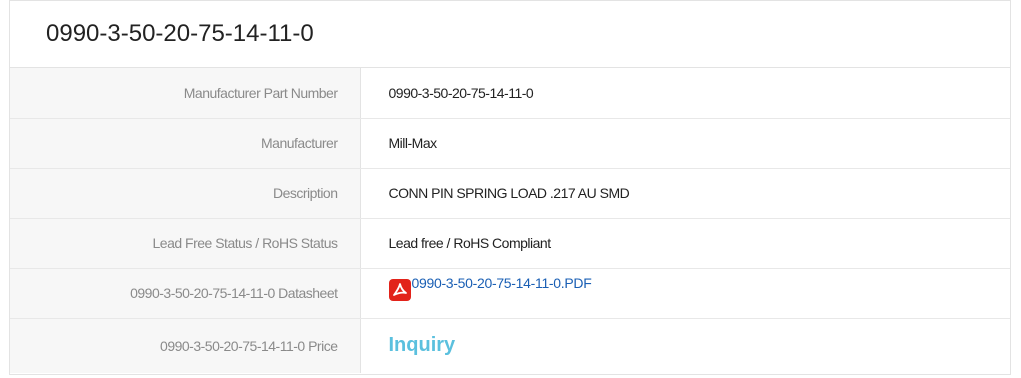 This screenshot has width=1021, height=378. I want to click on table-row: Manufacturer Mill-Max, so click(510, 143).